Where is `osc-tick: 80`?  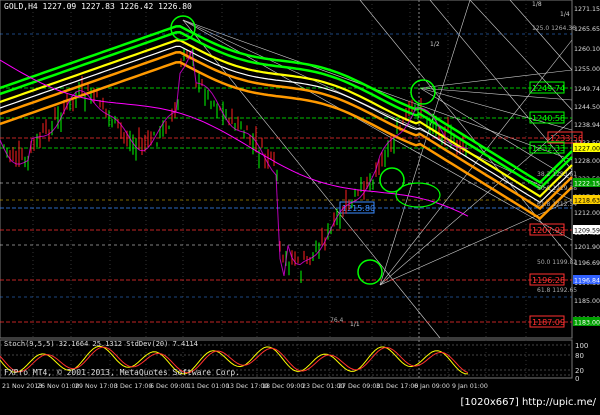 osc-tick: 80 is located at coordinates (579, 356).